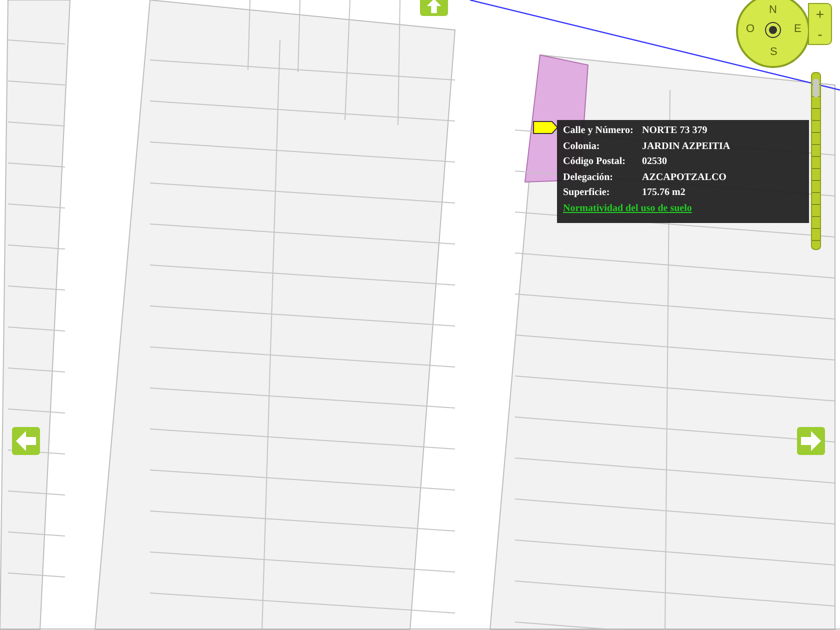 This screenshot has width=840, height=630. What do you see at coordinates (545, 127) in the screenshot?
I see `tag-icon` at bounding box center [545, 127].